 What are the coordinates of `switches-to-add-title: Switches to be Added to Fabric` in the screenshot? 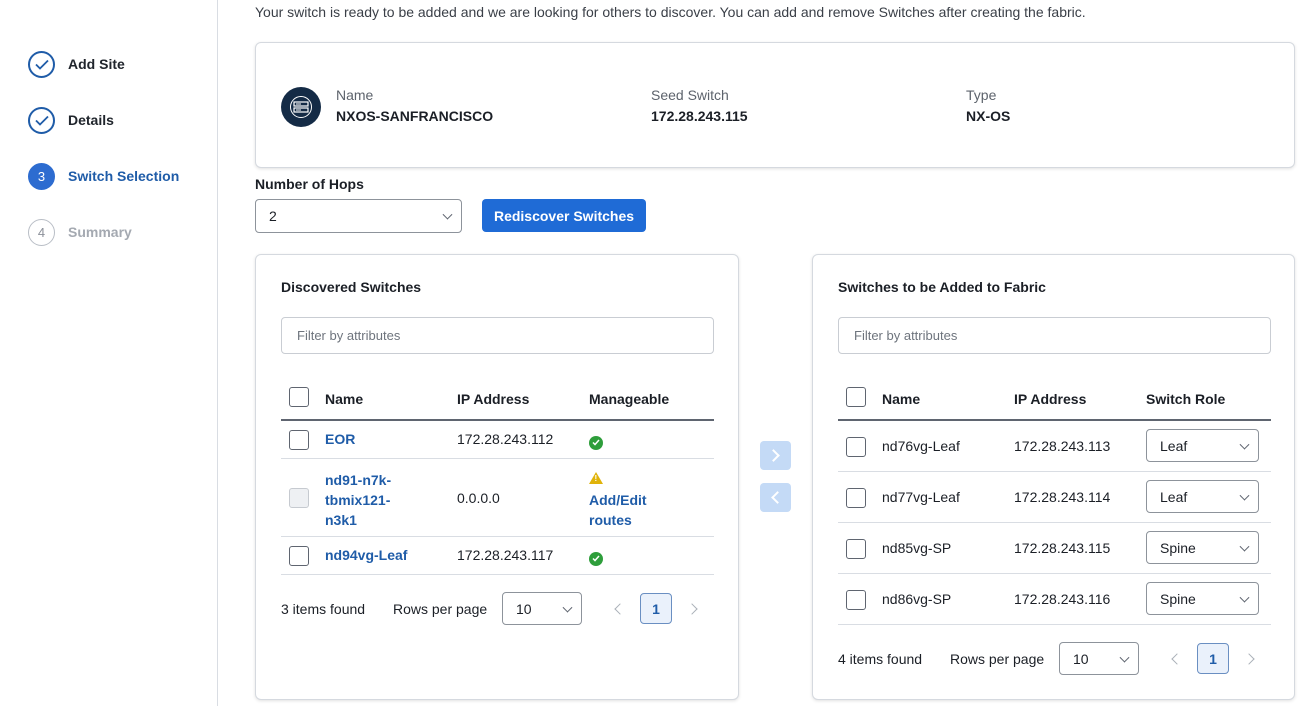 It's located at (942, 287).